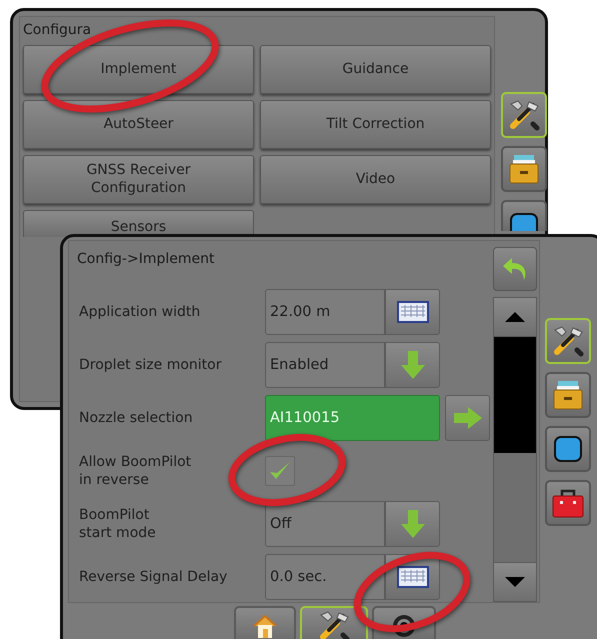 The image size is (597, 639). What do you see at coordinates (136, 418) in the screenshot?
I see `setting-label: Nozzle selection` at bounding box center [136, 418].